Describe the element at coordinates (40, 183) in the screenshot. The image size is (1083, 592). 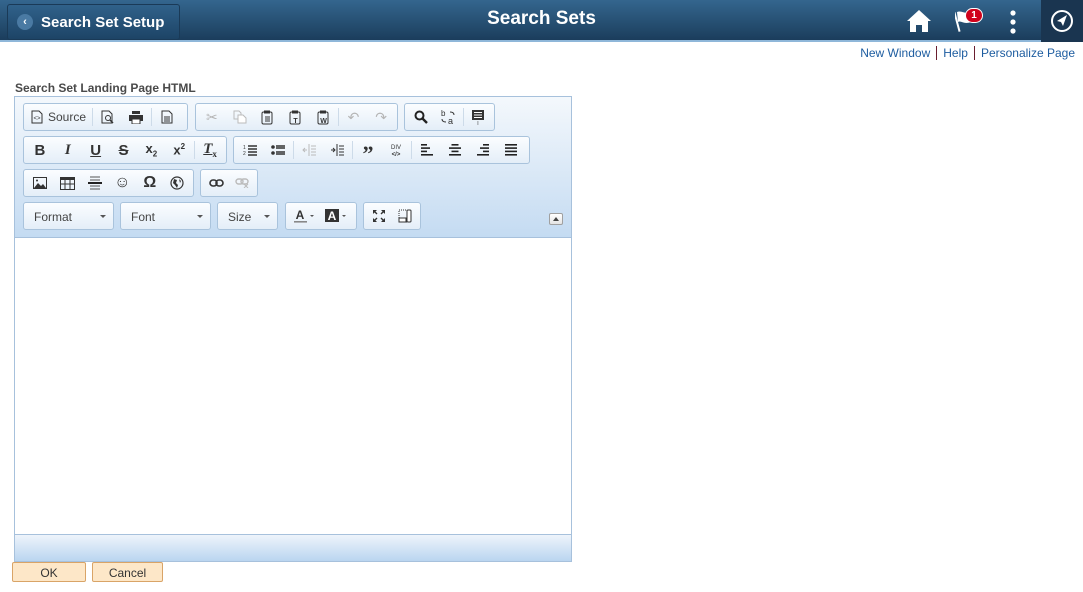
I see `image-button` at that location.